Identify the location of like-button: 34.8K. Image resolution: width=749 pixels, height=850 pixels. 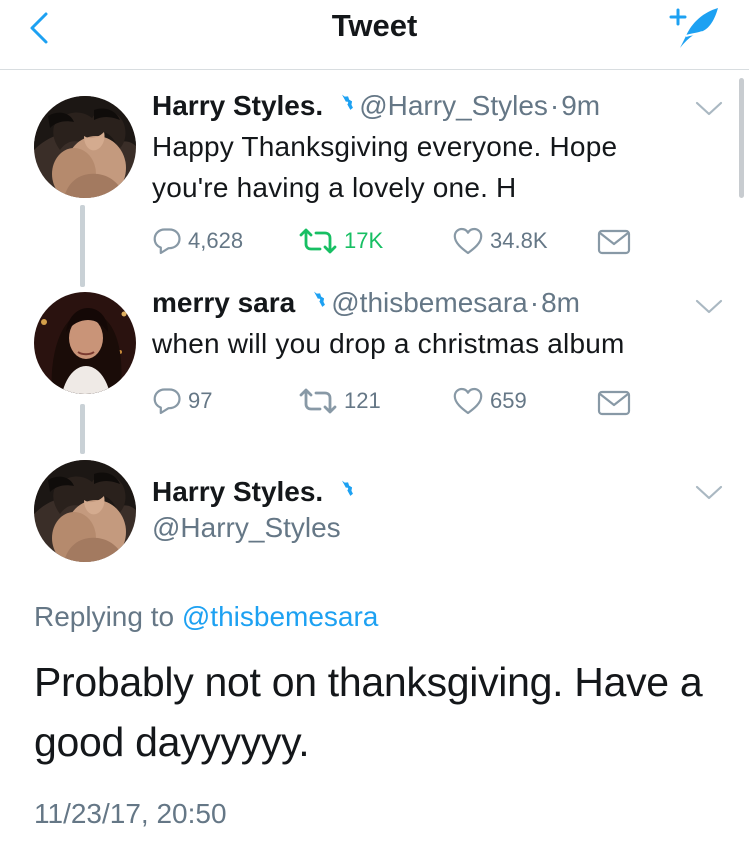
(500, 241).